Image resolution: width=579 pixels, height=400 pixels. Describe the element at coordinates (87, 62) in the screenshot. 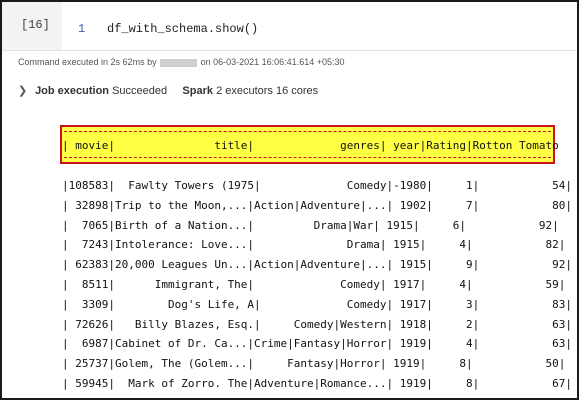

I see `execution-prefix: Command executed in 2s 62ms by` at that location.